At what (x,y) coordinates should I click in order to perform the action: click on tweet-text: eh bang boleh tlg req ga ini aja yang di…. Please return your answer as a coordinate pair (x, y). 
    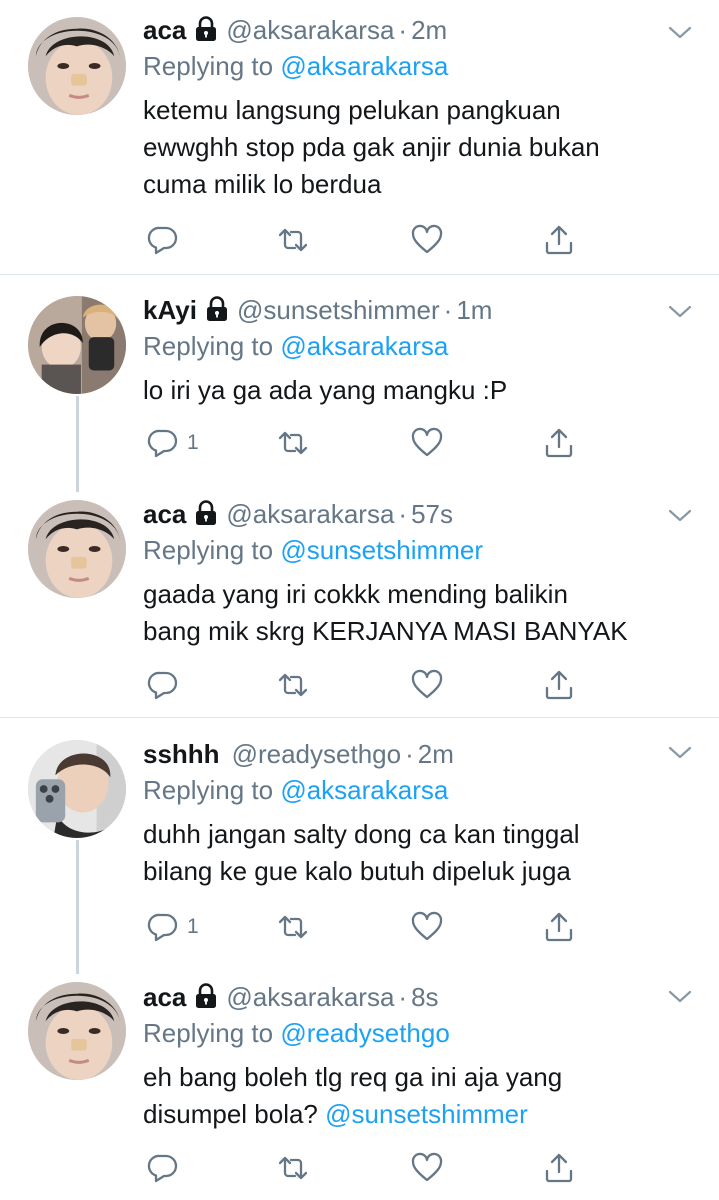
    Looking at the image, I should click on (419, 1096).